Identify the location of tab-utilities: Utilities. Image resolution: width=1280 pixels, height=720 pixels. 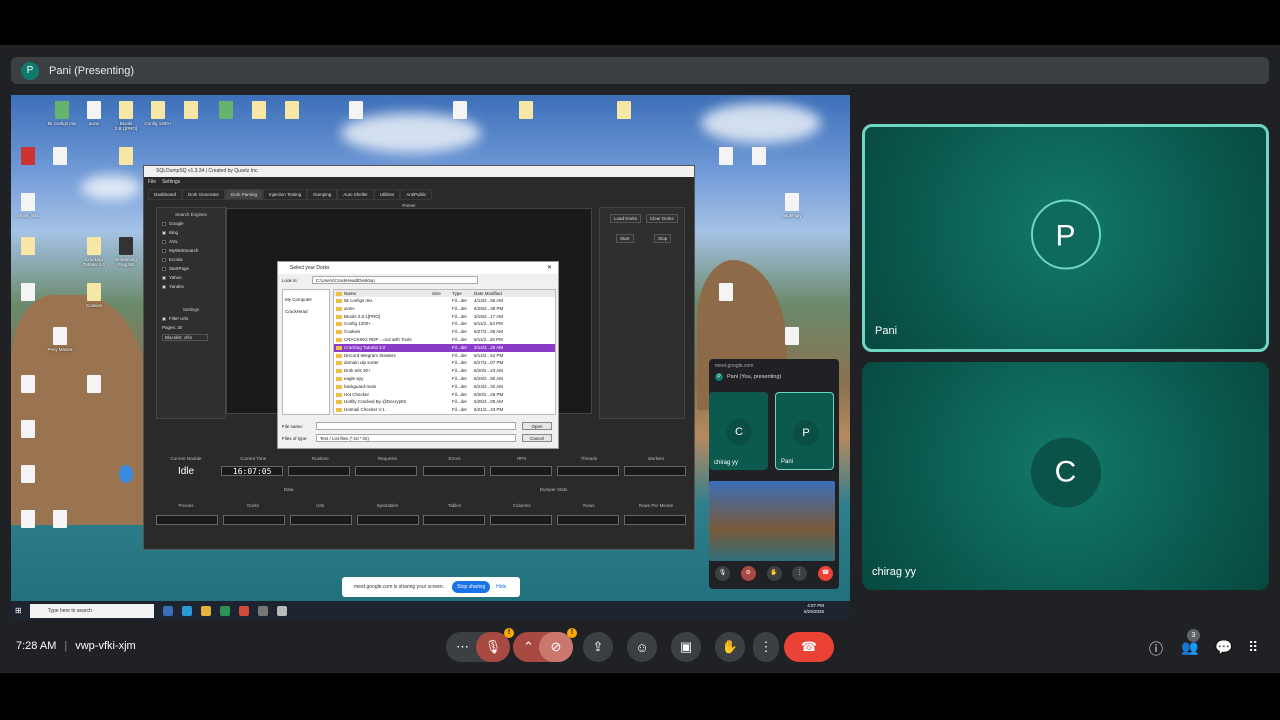
(387, 194).